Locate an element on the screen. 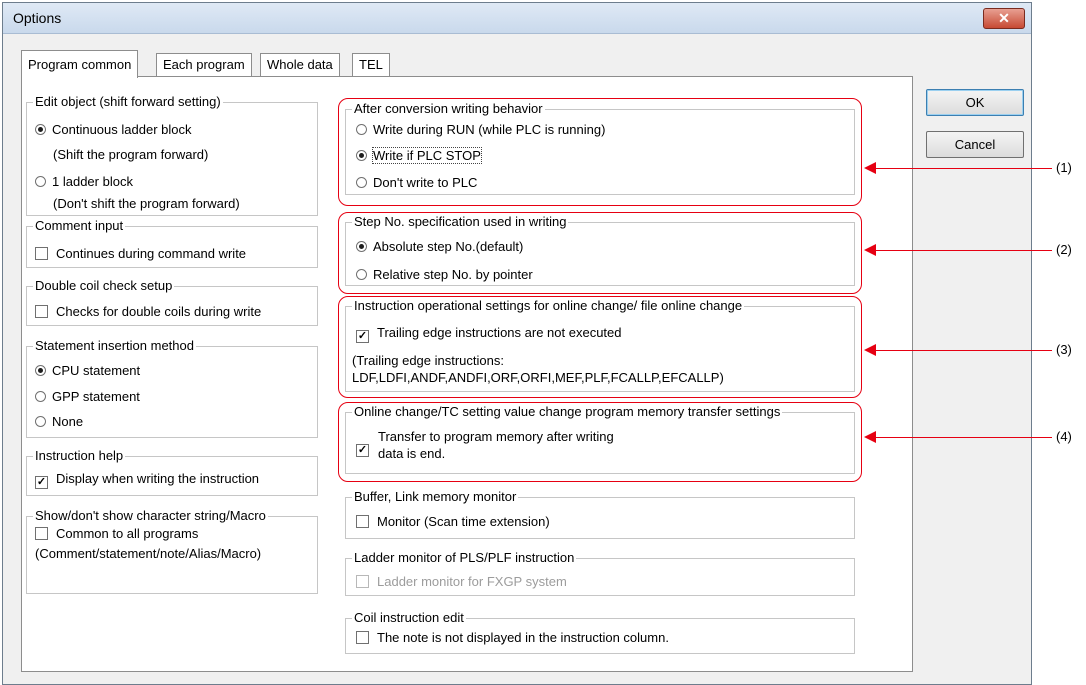 The image size is (1086, 685). tab-each-program: Each program is located at coordinates (204, 65).